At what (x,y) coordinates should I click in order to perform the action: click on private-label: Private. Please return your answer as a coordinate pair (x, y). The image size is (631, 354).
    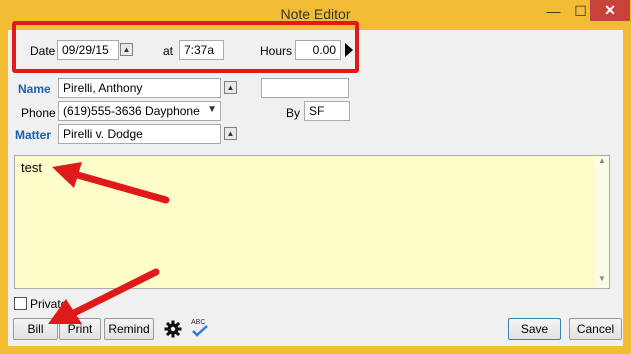
    Looking at the image, I should click on (49, 304).